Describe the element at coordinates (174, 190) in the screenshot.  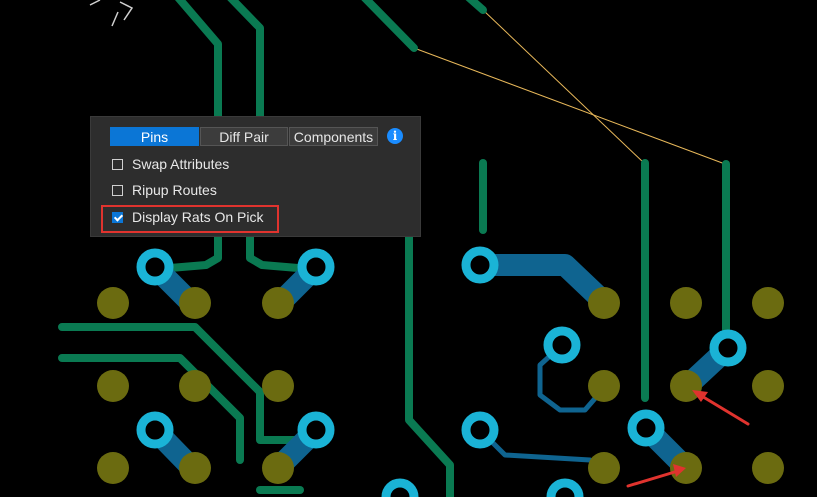
I see `option-label: Ripup Routes` at that location.